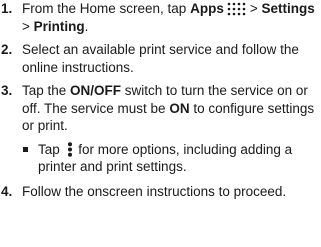 This screenshot has width=321, height=247. Describe the element at coordinates (46, 90) in the screenshot. I see `step-text: Tap the` at that location.